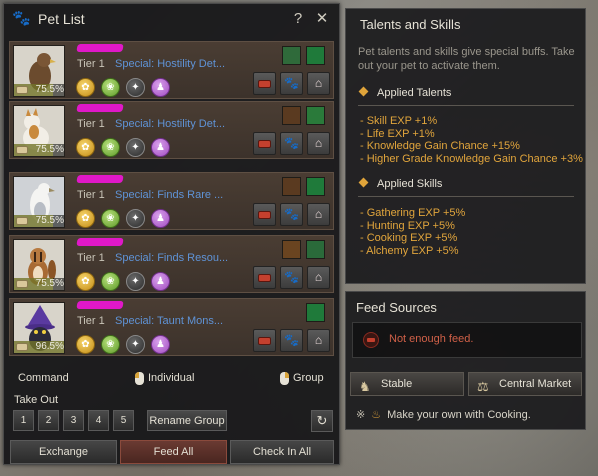  What do you see at coordinates (173, 452) in the screenshot?
I see `feed-all-button: Feed All` at bounding box center [173, 452].